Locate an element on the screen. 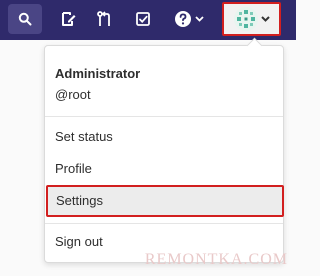 Image resolution: width=320 pixels, height=276 pixels. search-button is located at coordinates (25, 19).